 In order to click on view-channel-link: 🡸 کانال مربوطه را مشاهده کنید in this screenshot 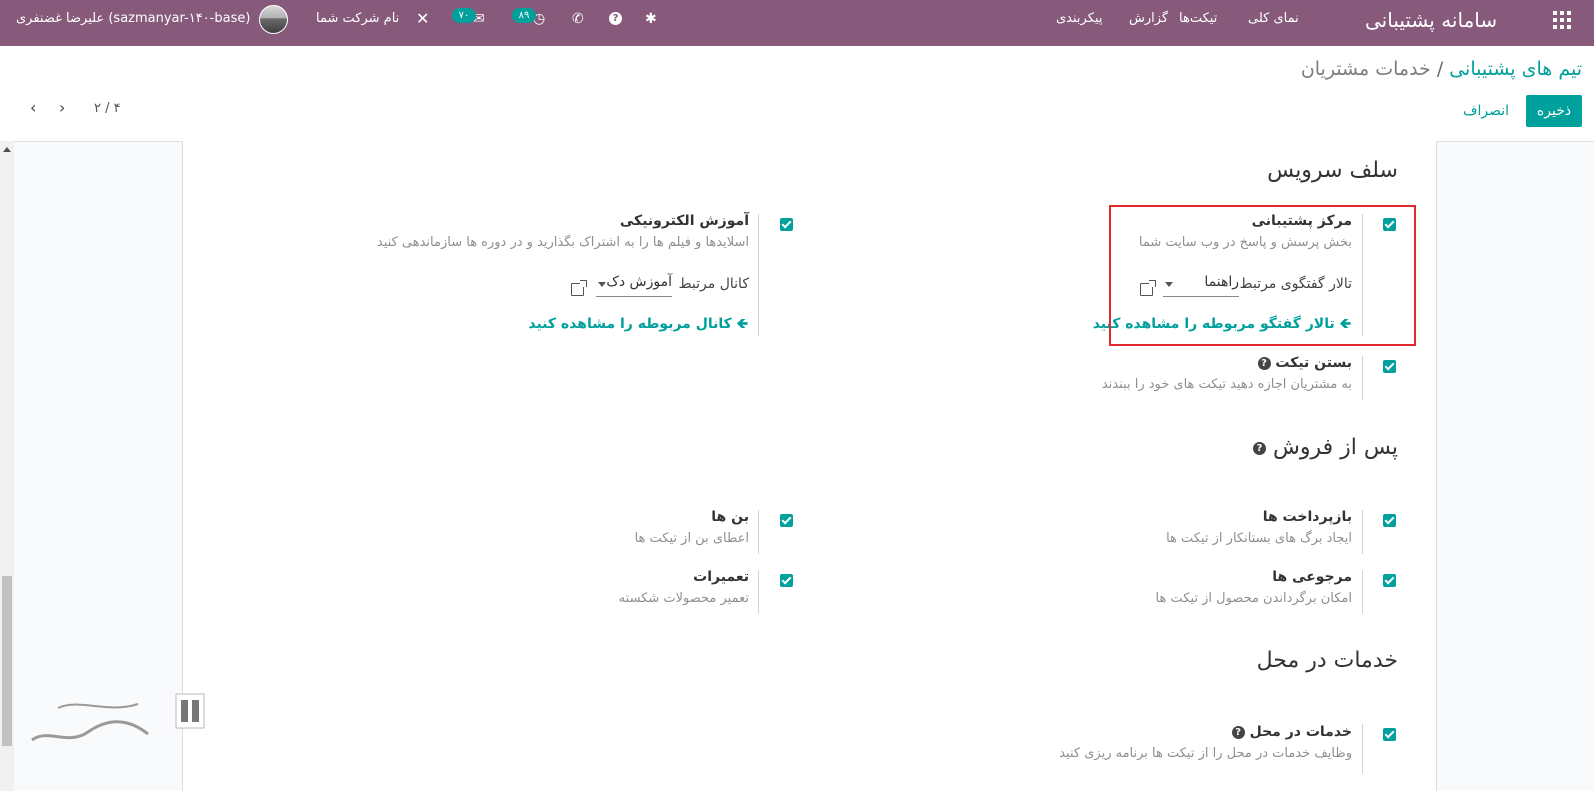, I will do `click(638, 325)`.